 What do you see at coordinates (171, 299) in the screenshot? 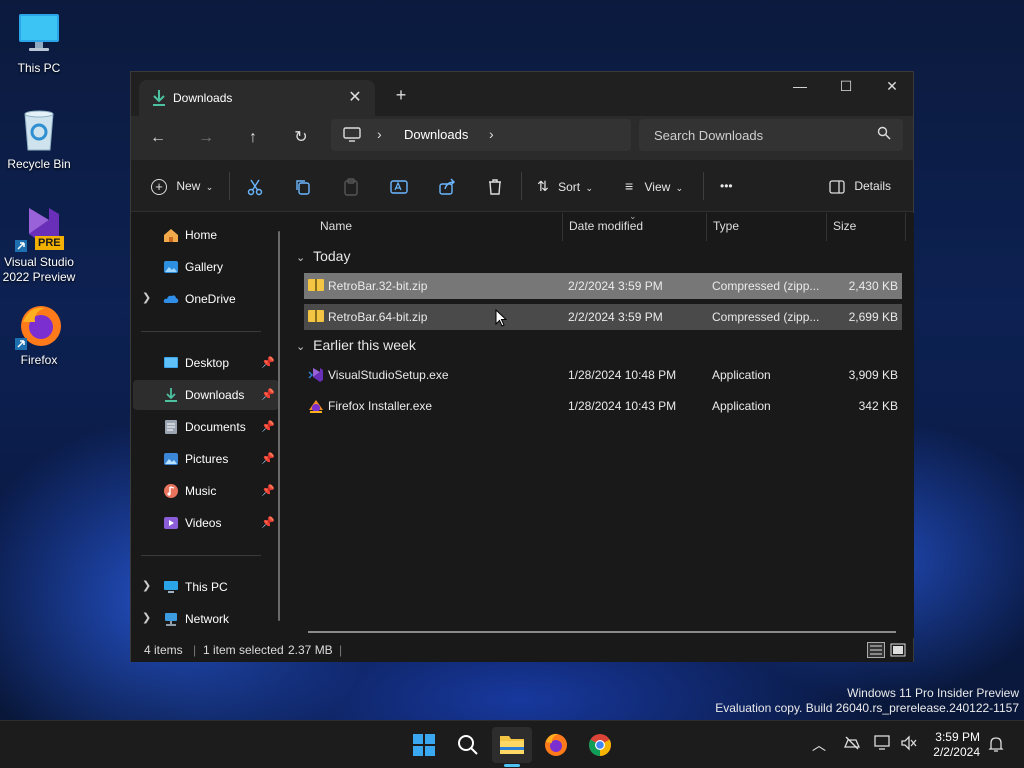
I see `onedrive-icon` at bounding box center [171, 299].